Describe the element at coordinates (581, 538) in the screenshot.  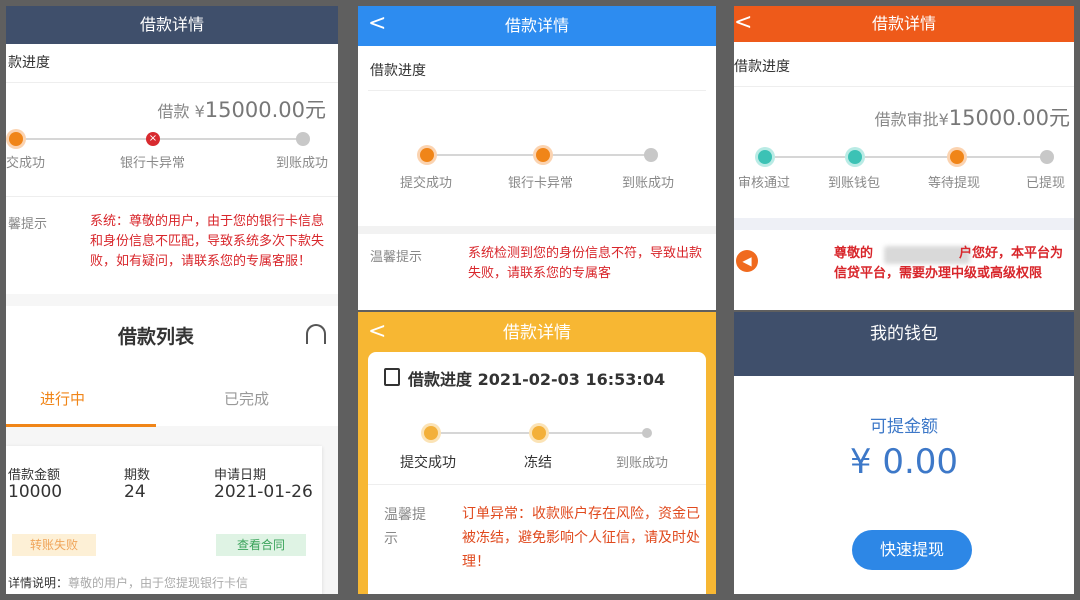
I see `notice-text: 订单异常：收款账户存在风险，资金已被冻结，避免影响个人征信，请及时处理！` at that location.